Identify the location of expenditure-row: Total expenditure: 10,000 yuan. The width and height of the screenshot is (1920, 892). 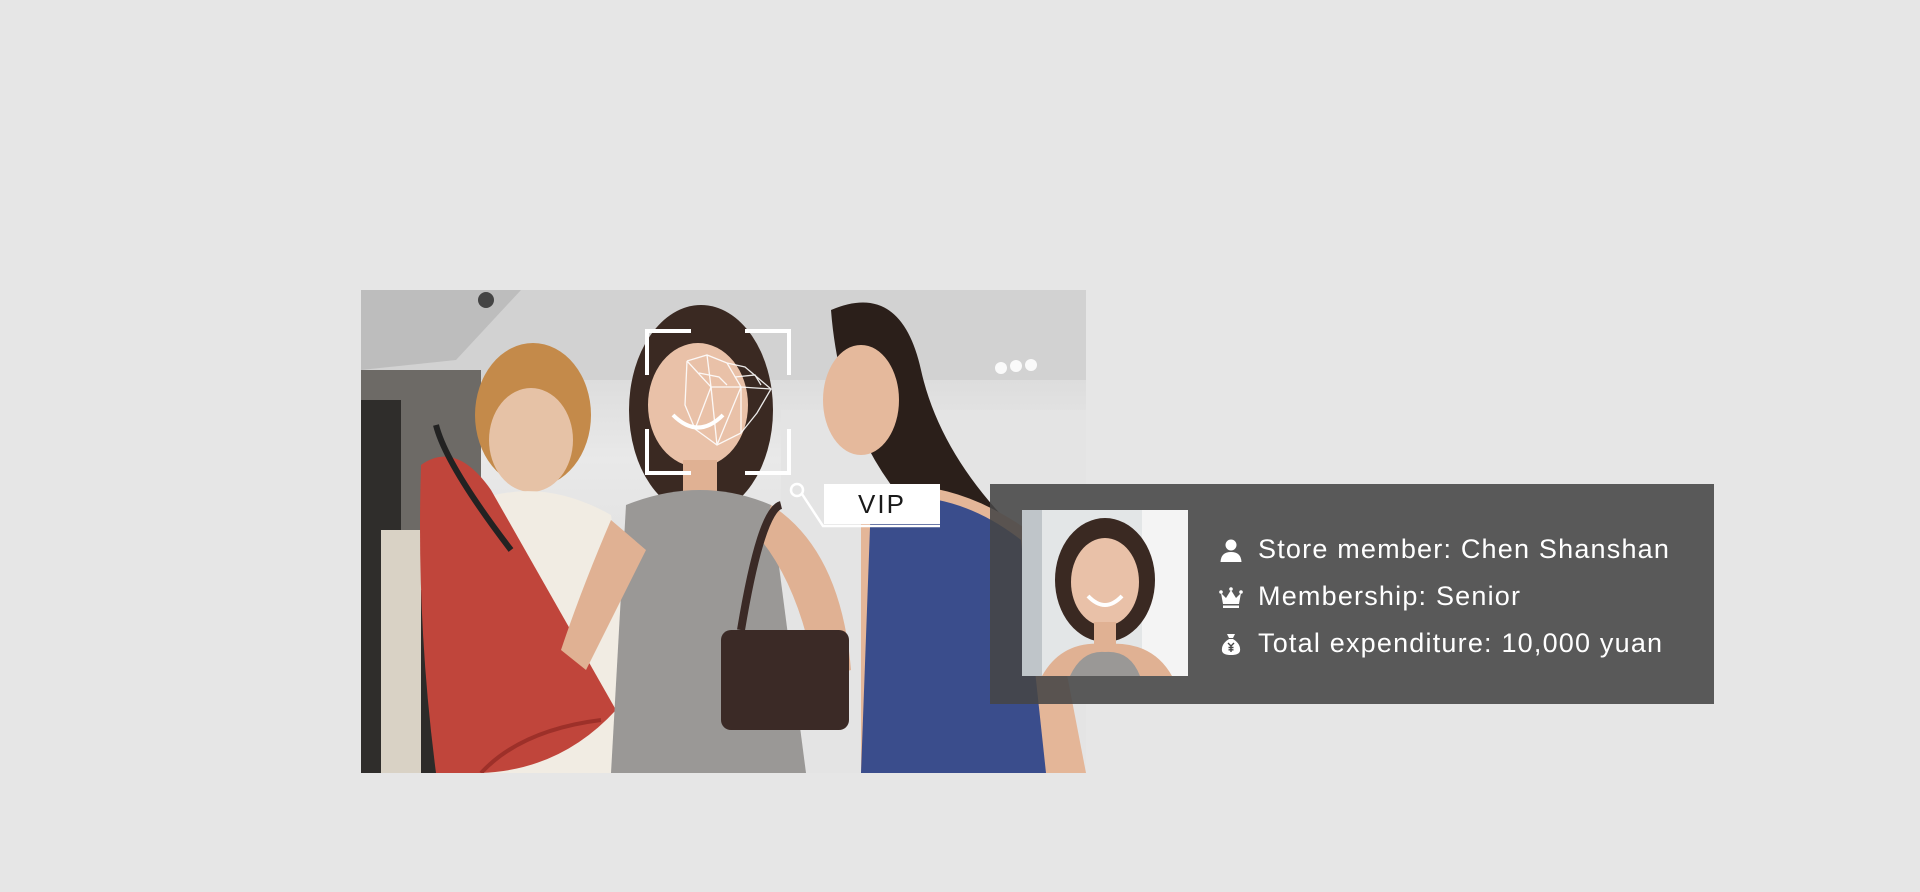
(1444, 643).